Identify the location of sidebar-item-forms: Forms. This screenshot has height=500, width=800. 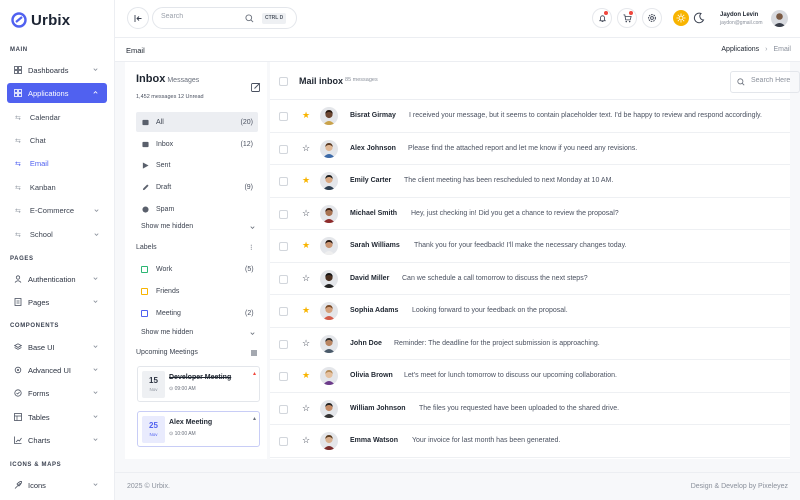
(57, 393).